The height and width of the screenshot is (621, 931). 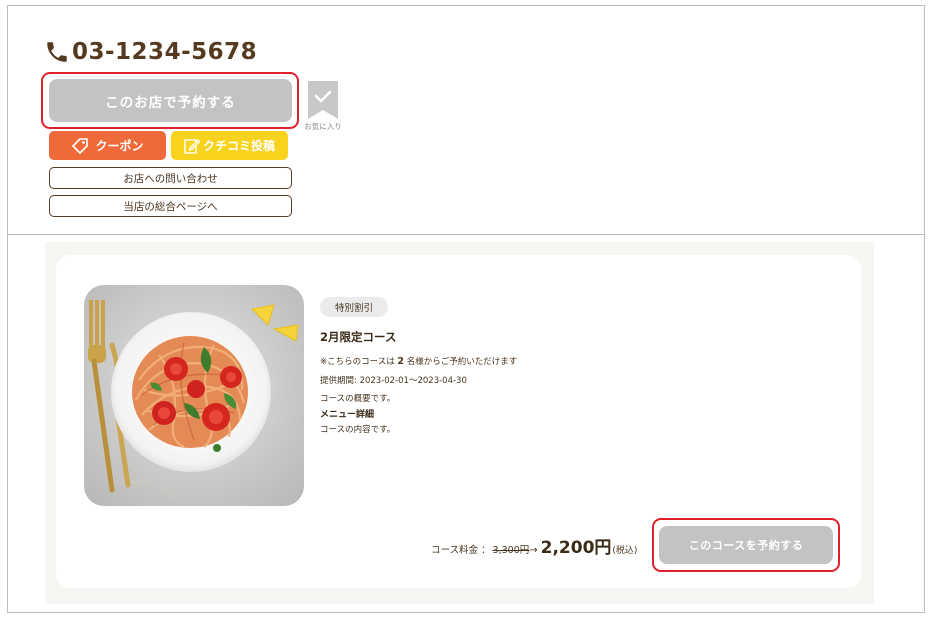 I want to click on favorite-label: お気に入り, so click(x=323, y=126).